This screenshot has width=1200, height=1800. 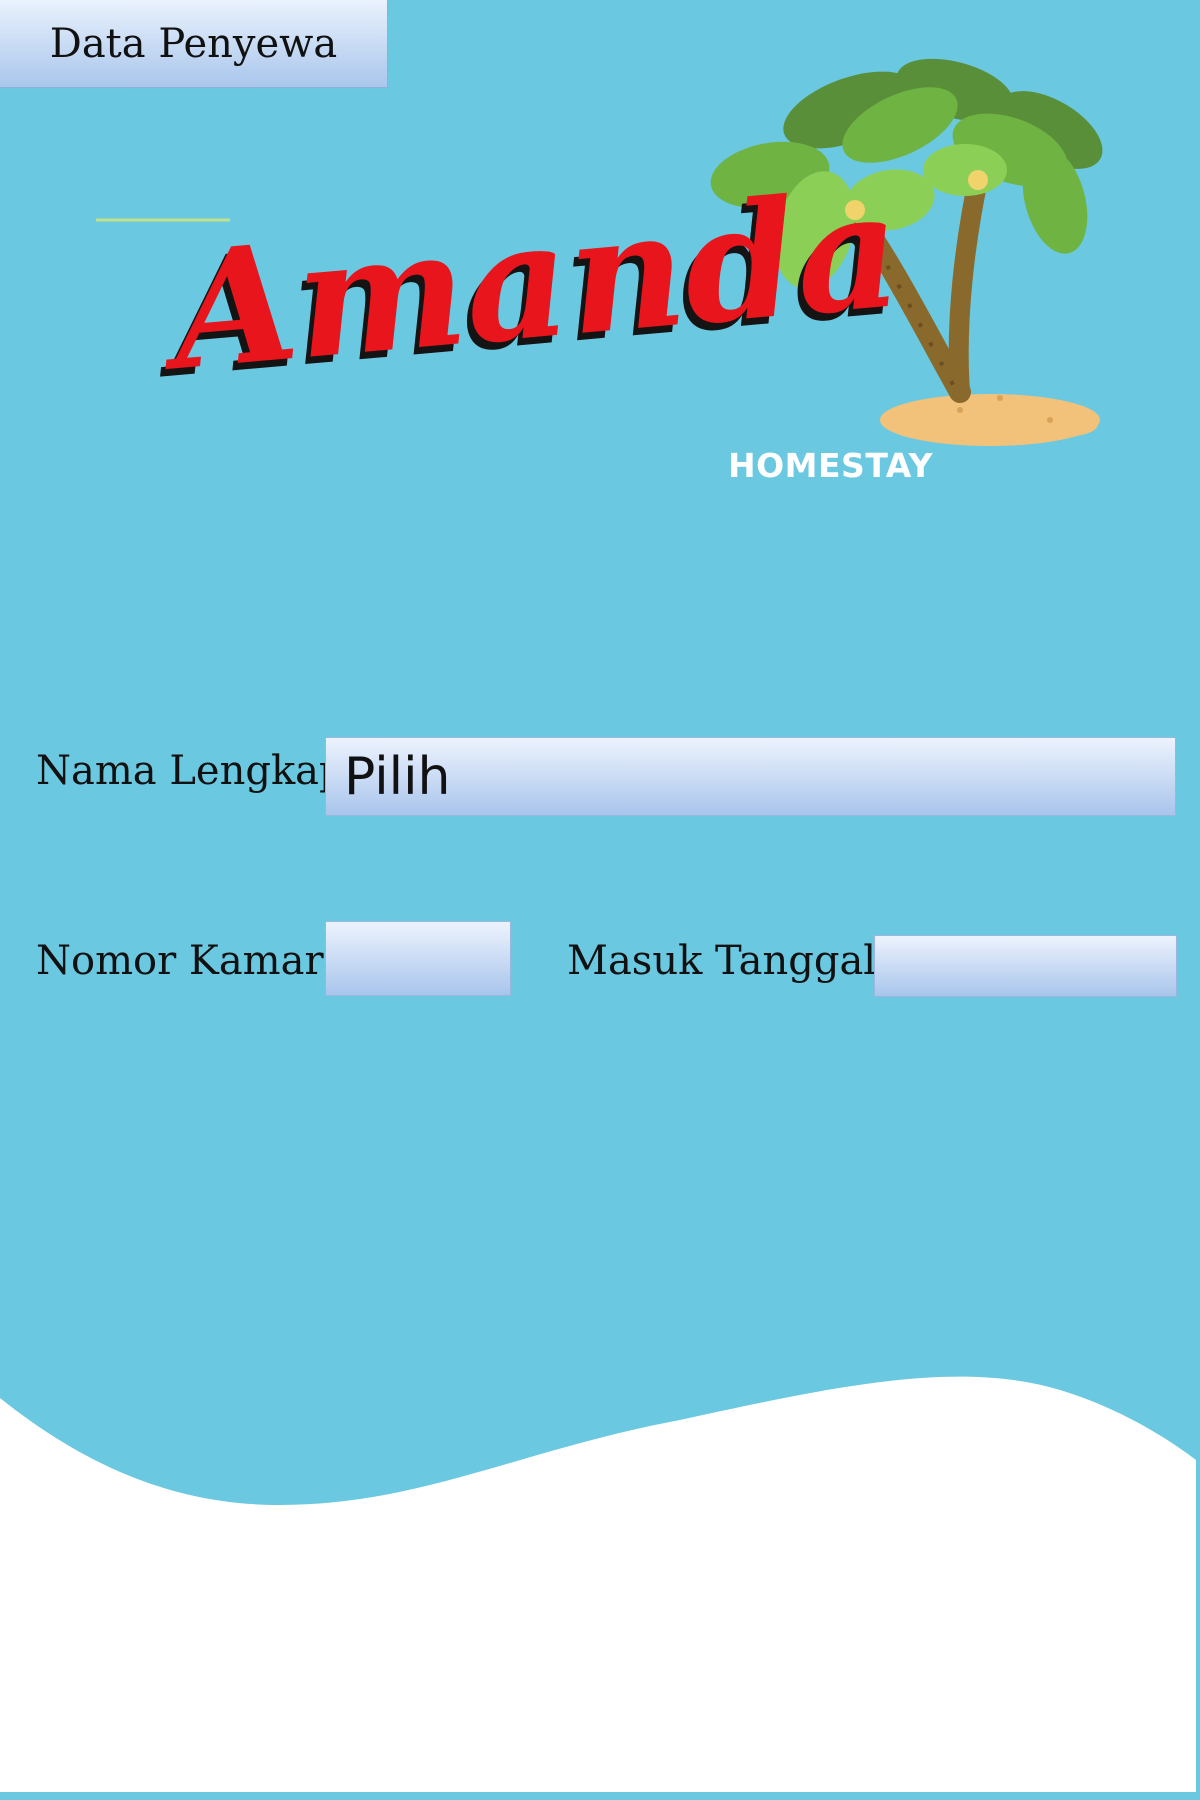 I want to click on room-number-field, so click(x=418, y=958).